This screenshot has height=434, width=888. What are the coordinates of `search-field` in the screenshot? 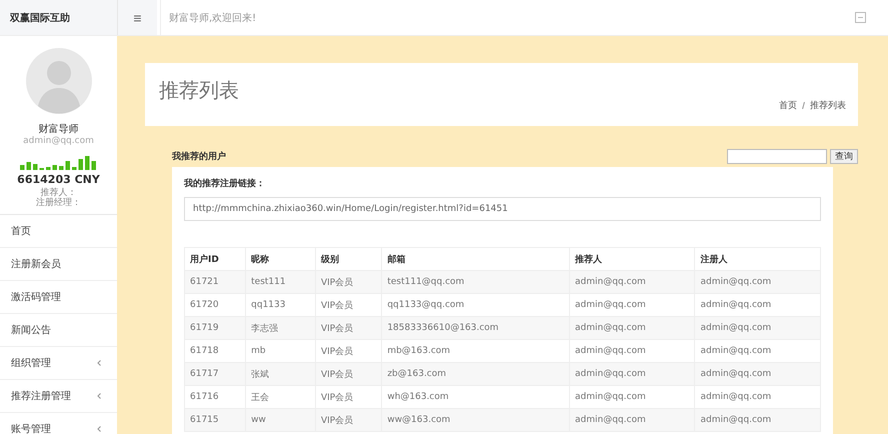 It's located at (777, 156).